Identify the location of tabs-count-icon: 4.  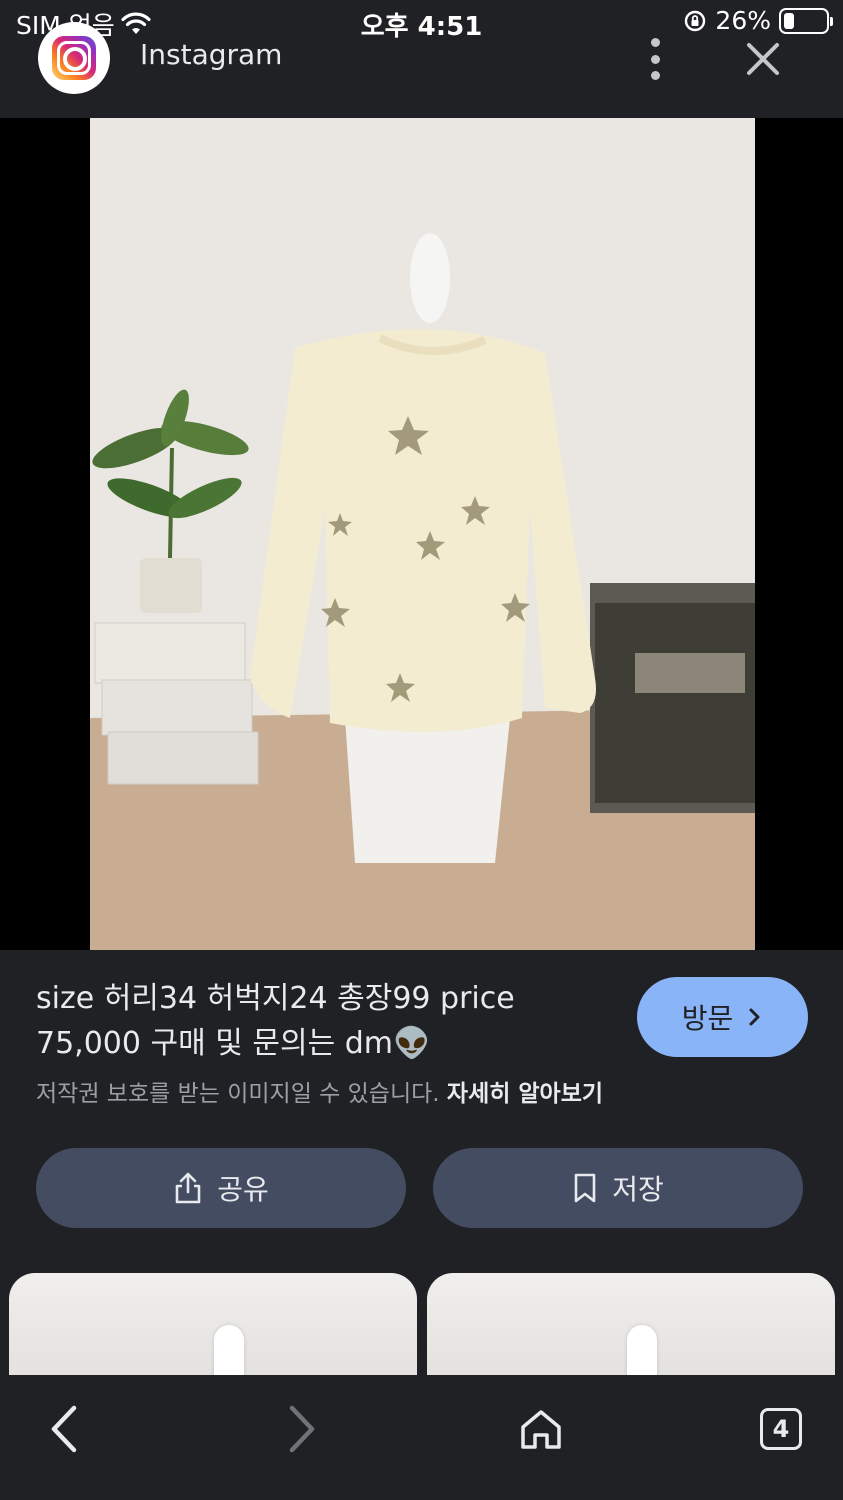
(781, 1429).